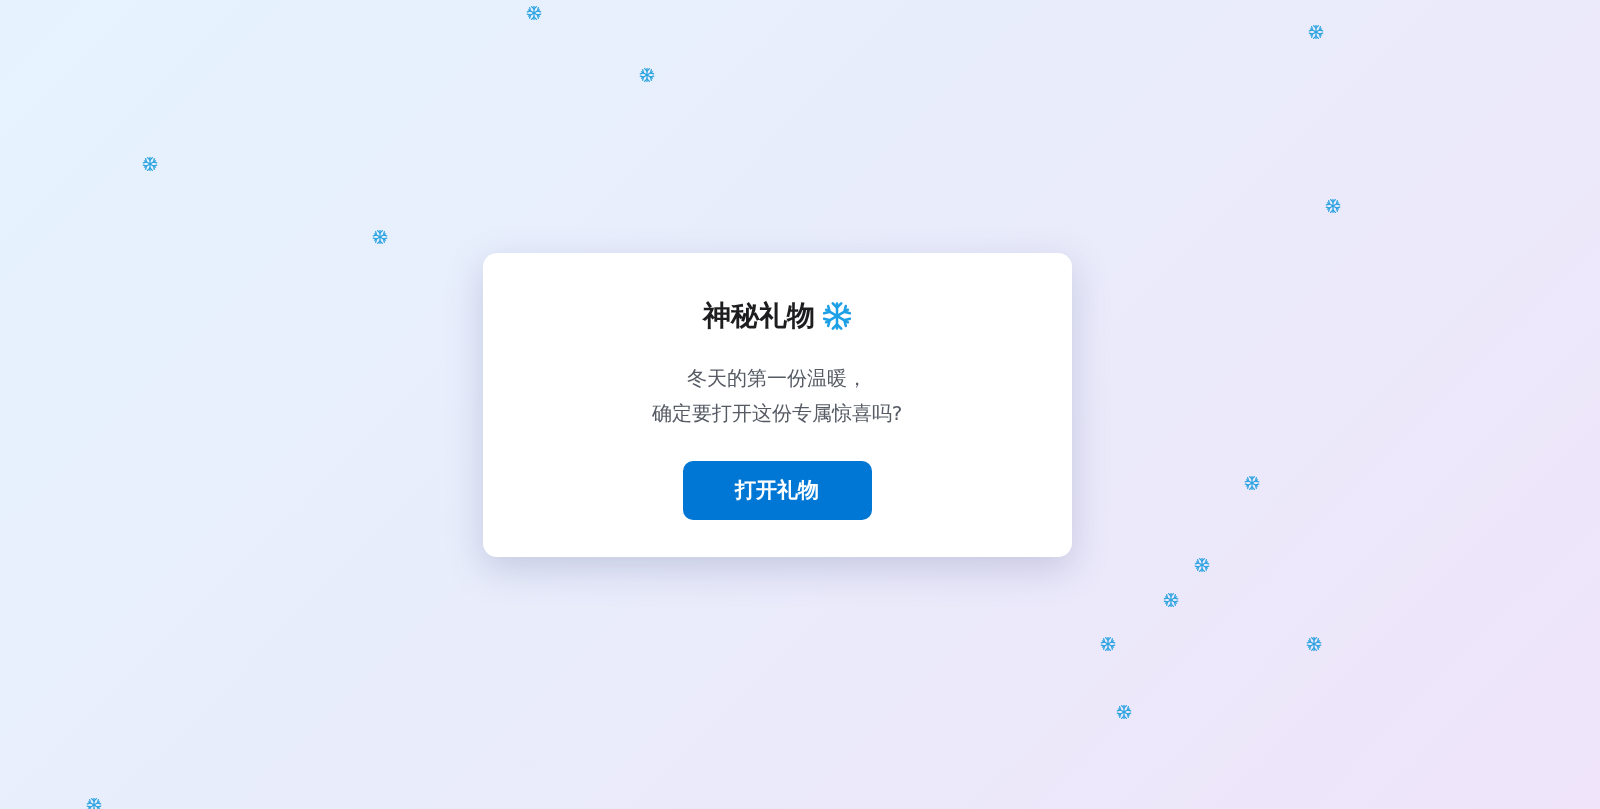 The height and width of the screenshot is (809, 1600). I want to click on message-text: 确定要打开这份专属惊喜吗?, so click(777, 413).